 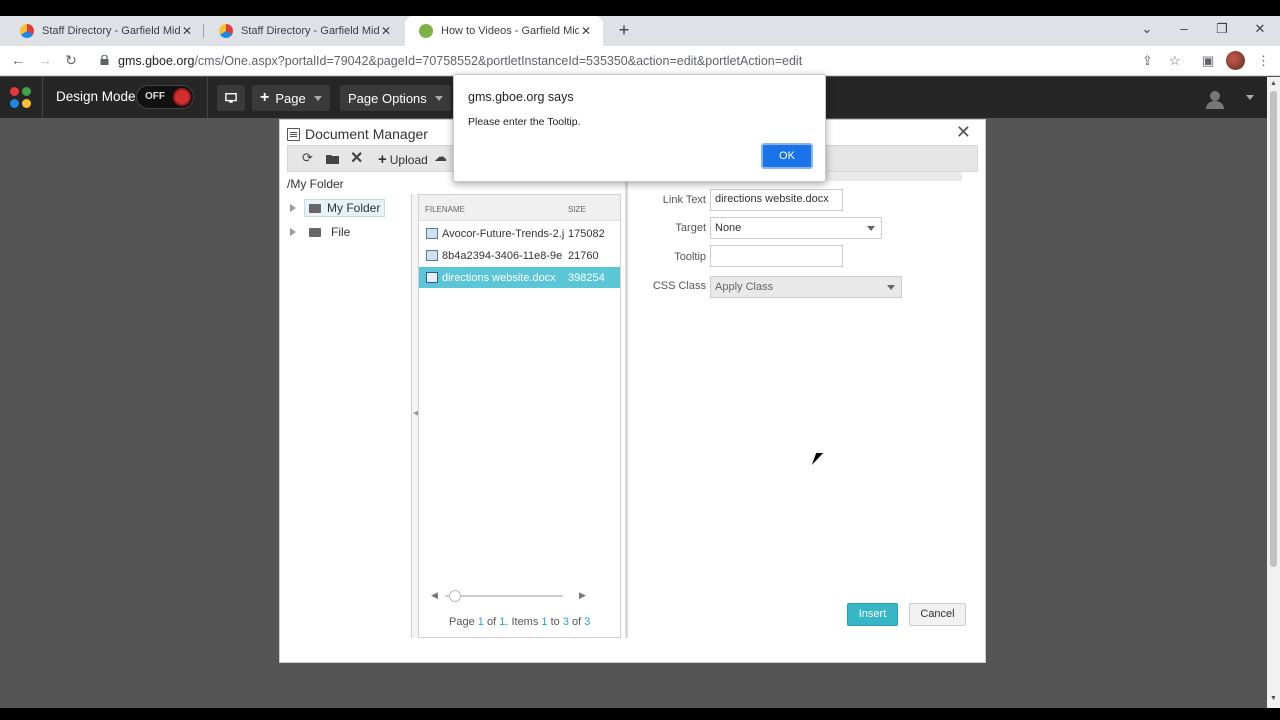 I want to click on file-name: directions website.docx, so click(x=499, y=277).